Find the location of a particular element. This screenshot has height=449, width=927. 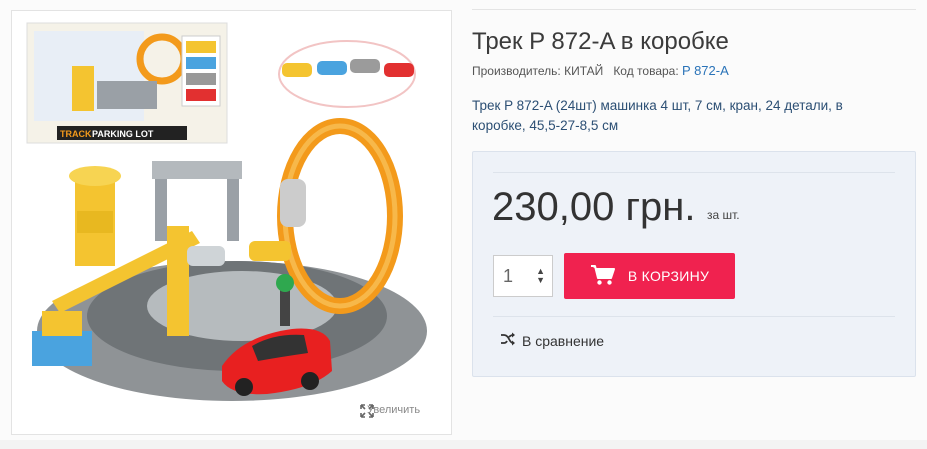

zoom-label: Увеличить is located at coordinates (394, 410).